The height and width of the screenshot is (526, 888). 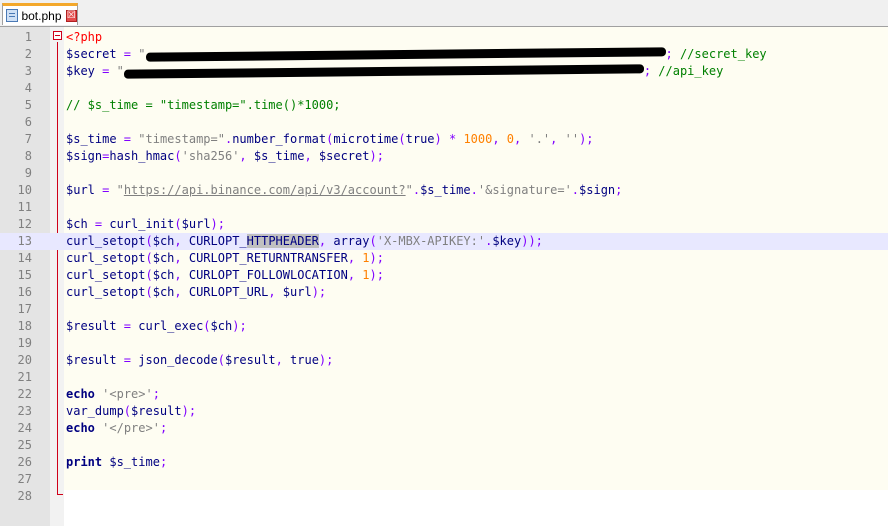 I want to click on line-number: 11, so click(x=24, y=207).